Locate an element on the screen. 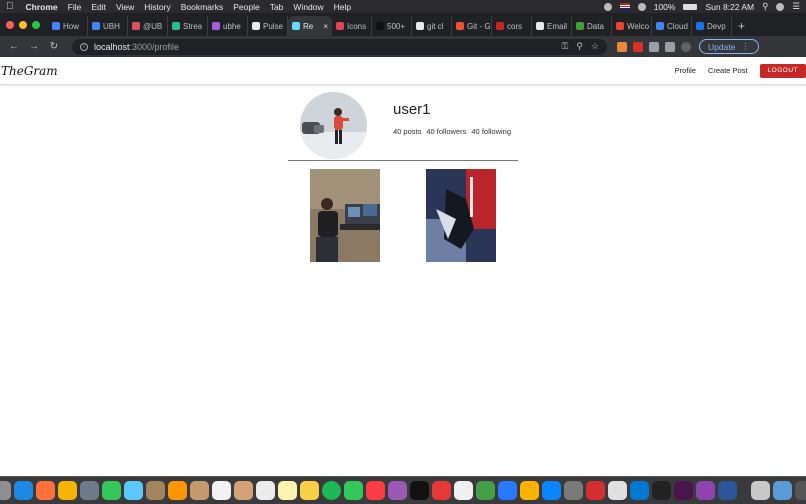 Image resolution: width=806 pixels, height=504 pixels. numbers-icon is located at coordinates (485, 490).